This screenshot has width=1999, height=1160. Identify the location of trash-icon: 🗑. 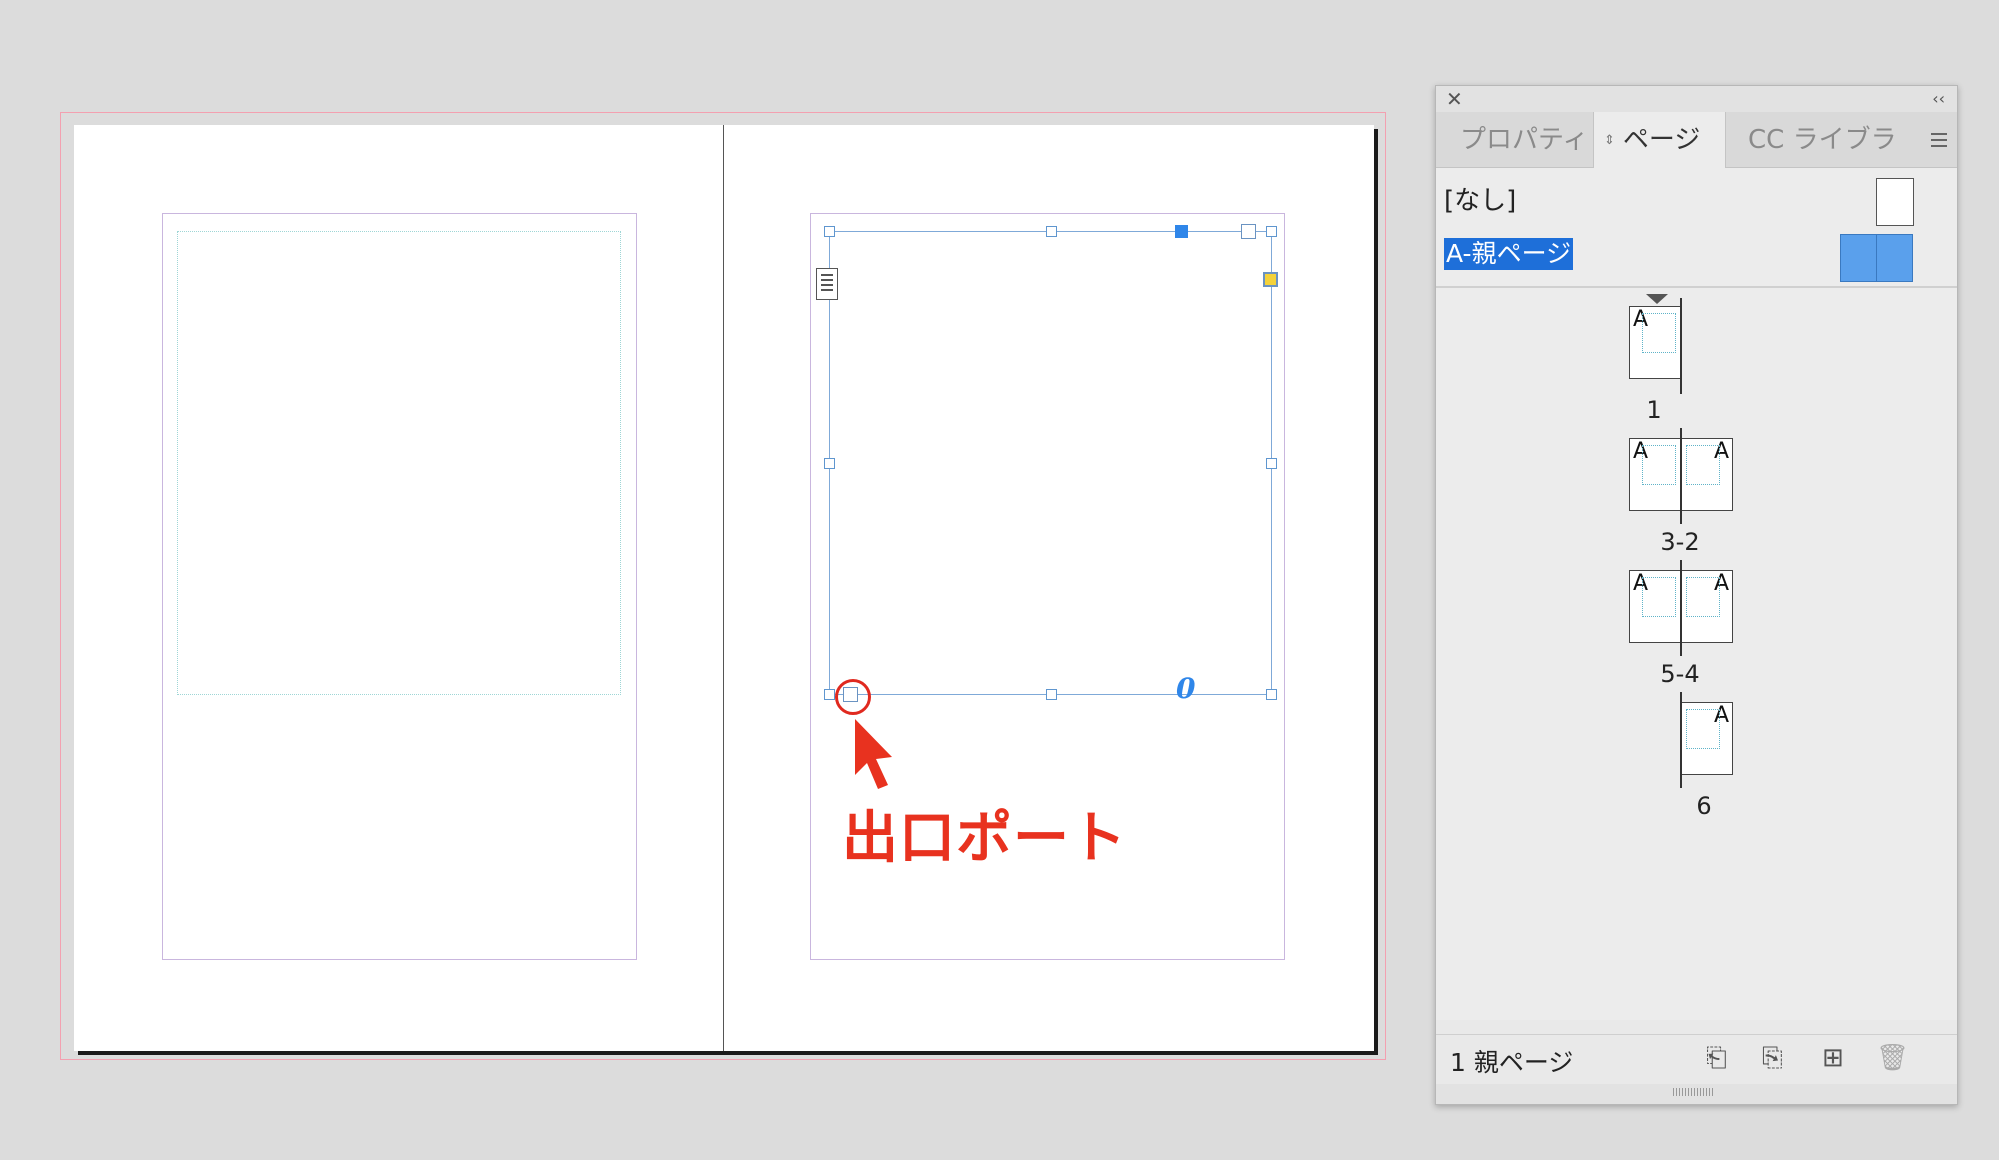
(1892, 1058).